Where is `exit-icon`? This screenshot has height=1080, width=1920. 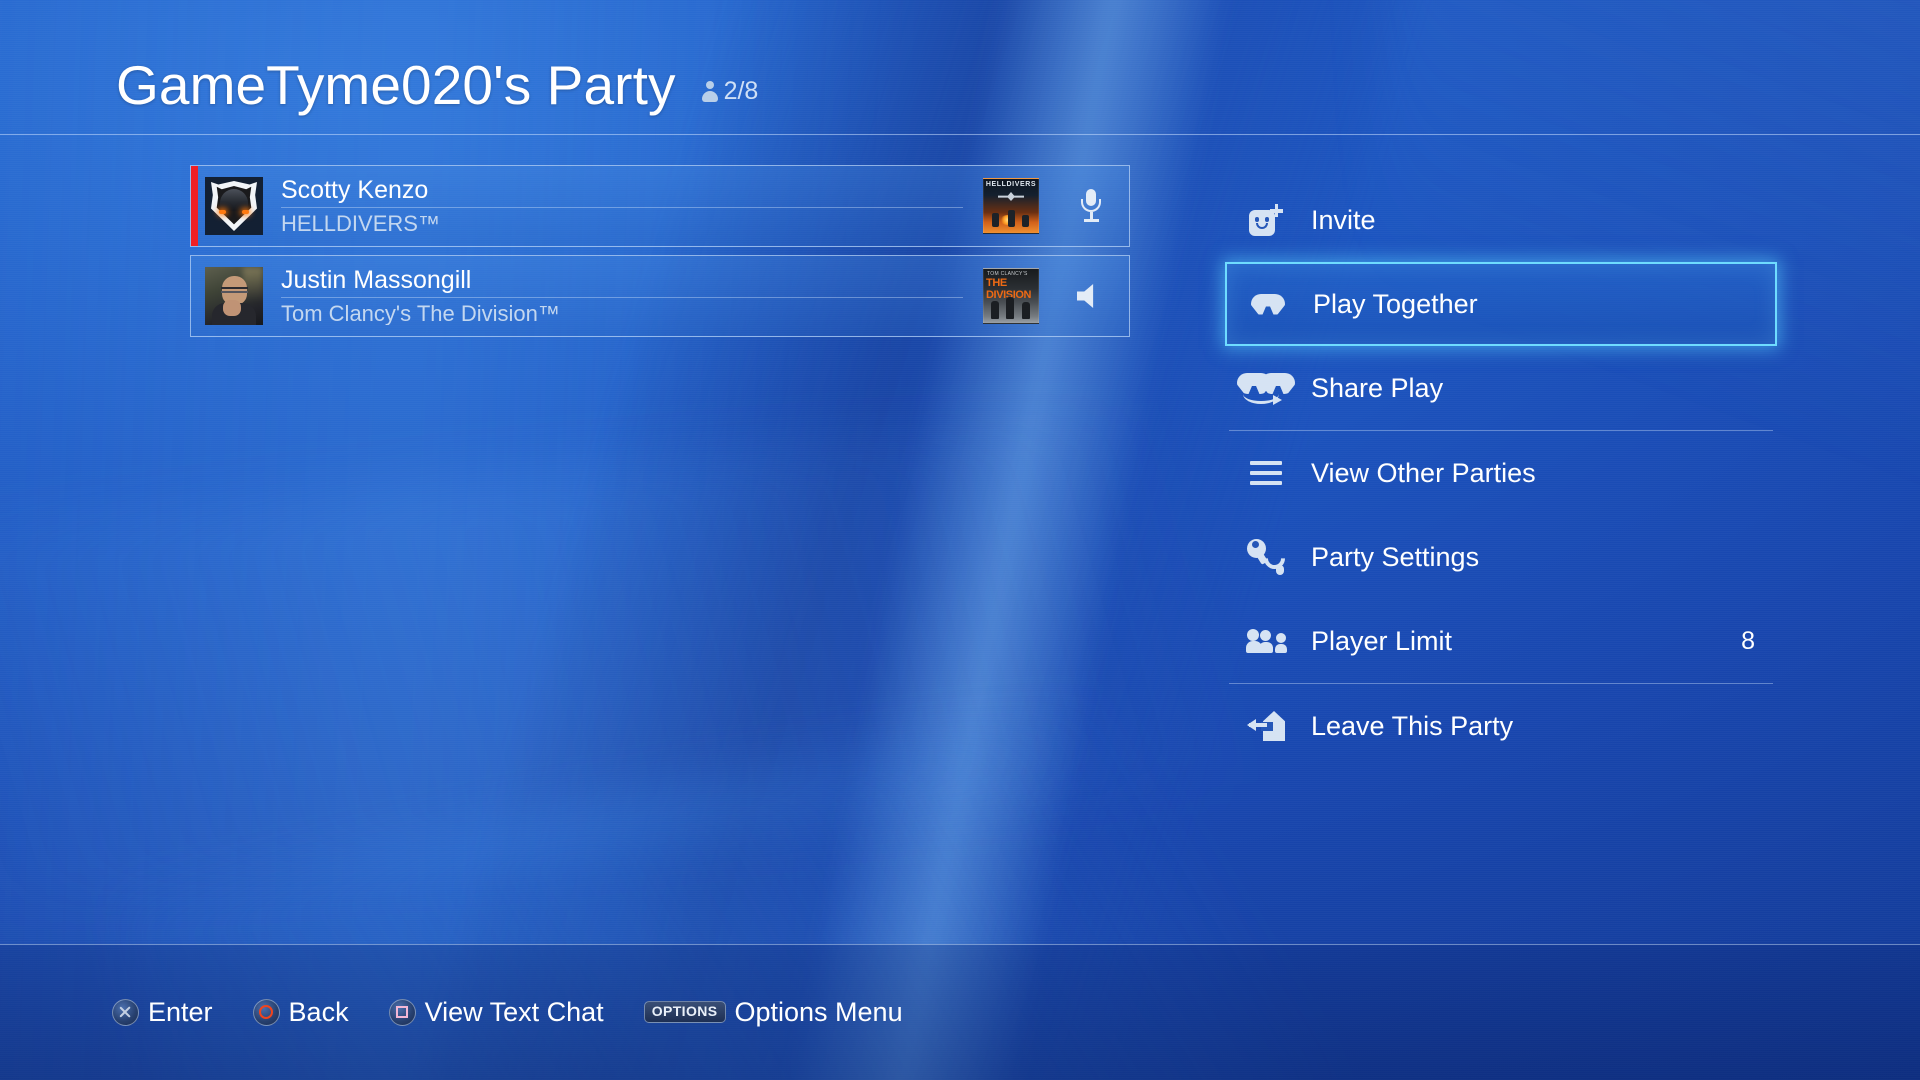 exit-icon is located at coordinates (1266, 726).